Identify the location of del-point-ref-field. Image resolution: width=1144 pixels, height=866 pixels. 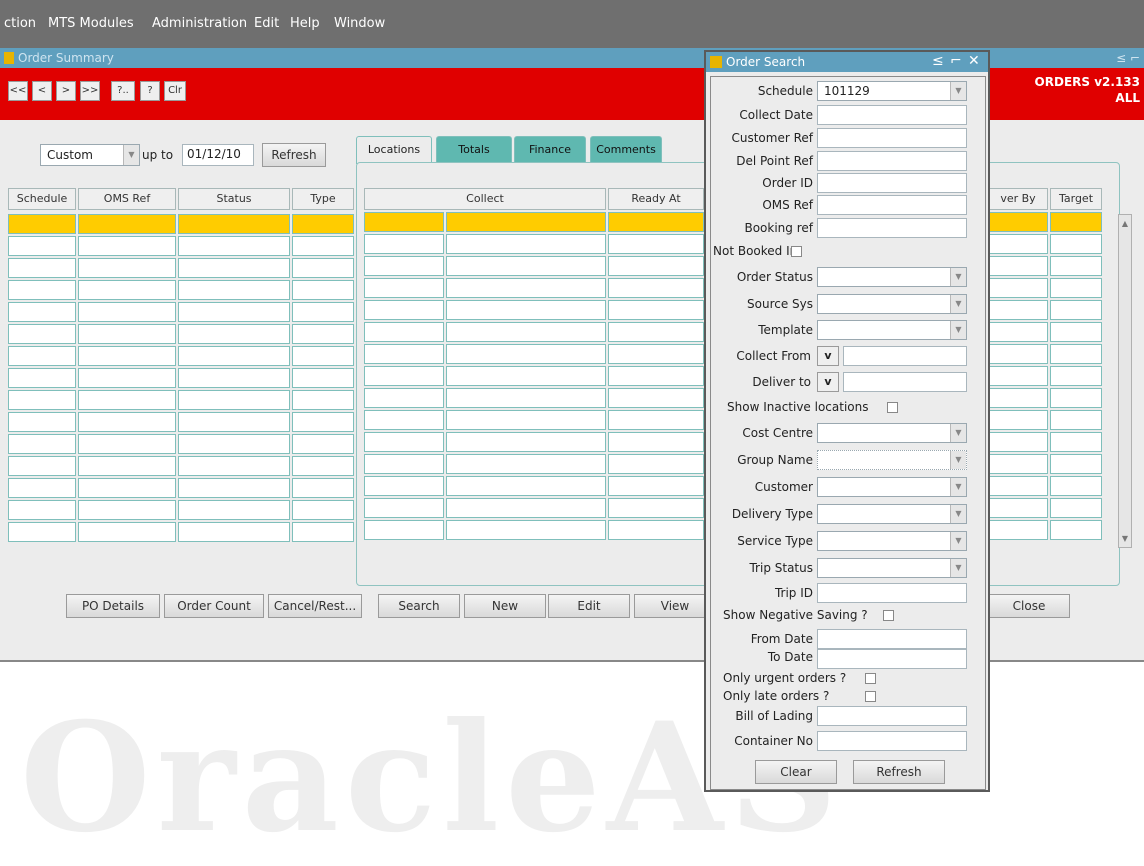
(892, 161).